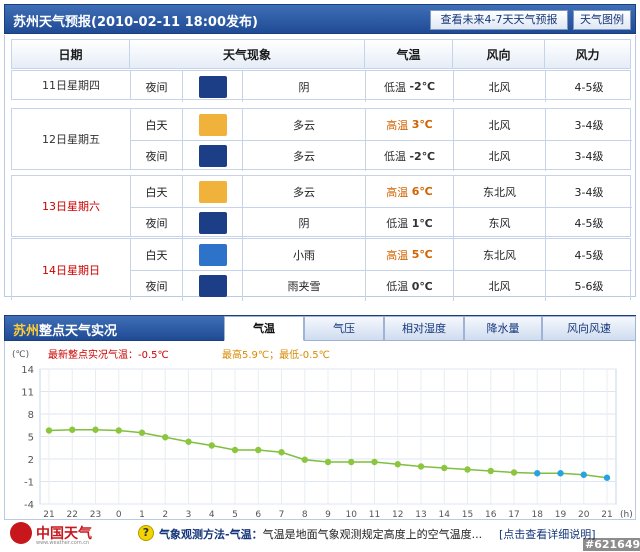  What do you see at coordinates (445, 514) in the screenshot?
I see `x-tick-label: 14` at bounding box center [445, 514].